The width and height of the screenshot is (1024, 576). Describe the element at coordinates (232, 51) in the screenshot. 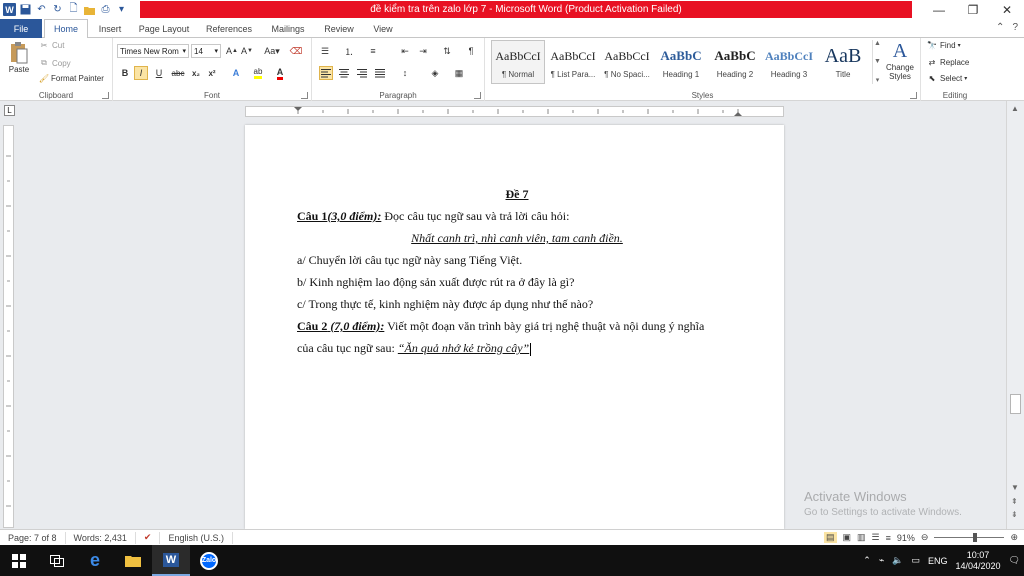

I see `grow-font-icon: A ▲` at that location.